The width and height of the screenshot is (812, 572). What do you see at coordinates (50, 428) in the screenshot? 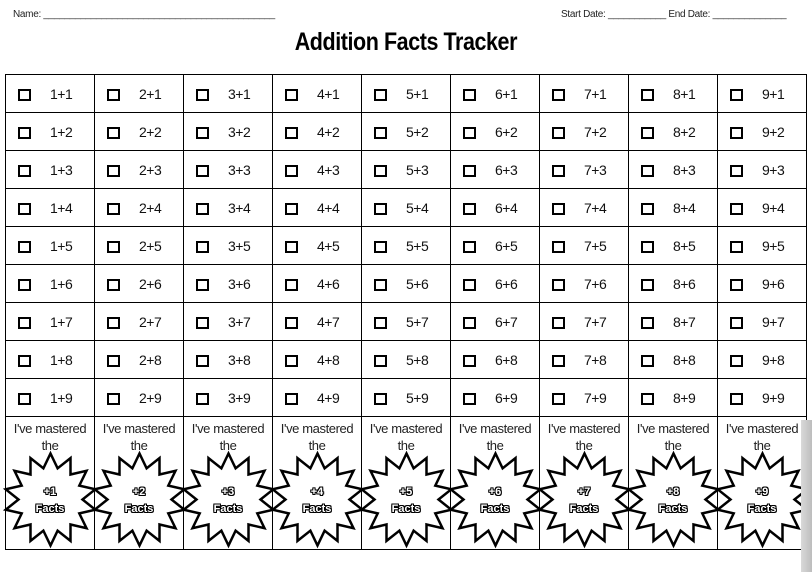
I see `mastered-line-1: I've mastered` at bounding box center [50, 428].